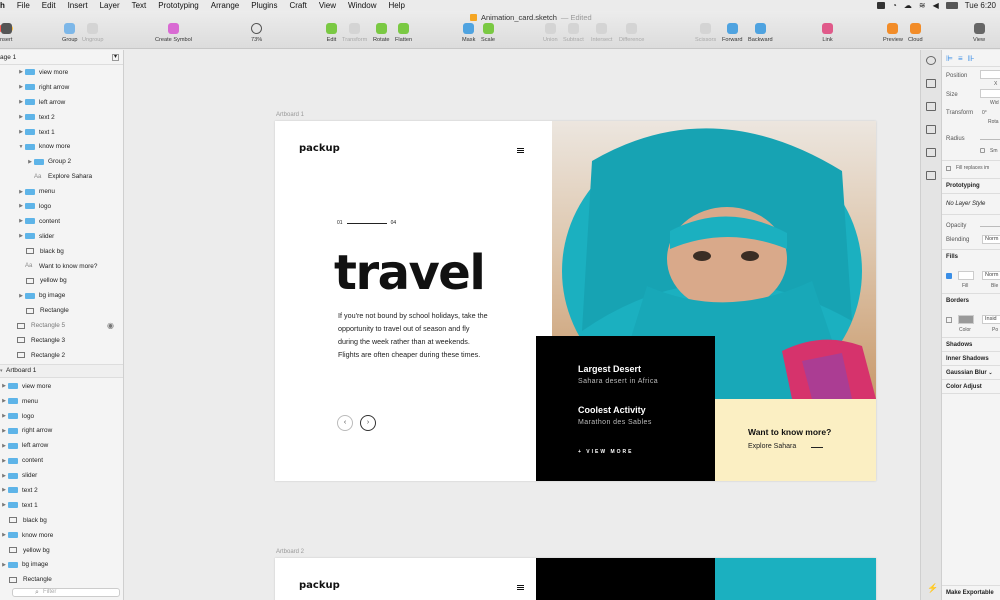 The image size is (1000, 600). What do you see at coordinates (931, 106) in the screenshot?
I see `layers-icon` at bounding box center [931, 106].